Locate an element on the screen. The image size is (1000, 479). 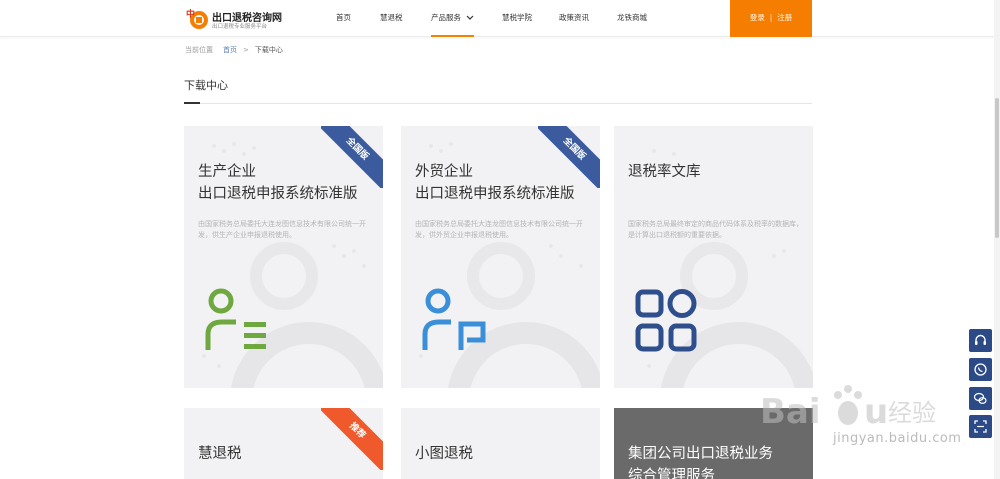
nav-item-products: 产品服务 is located at coordinates (452, 18).